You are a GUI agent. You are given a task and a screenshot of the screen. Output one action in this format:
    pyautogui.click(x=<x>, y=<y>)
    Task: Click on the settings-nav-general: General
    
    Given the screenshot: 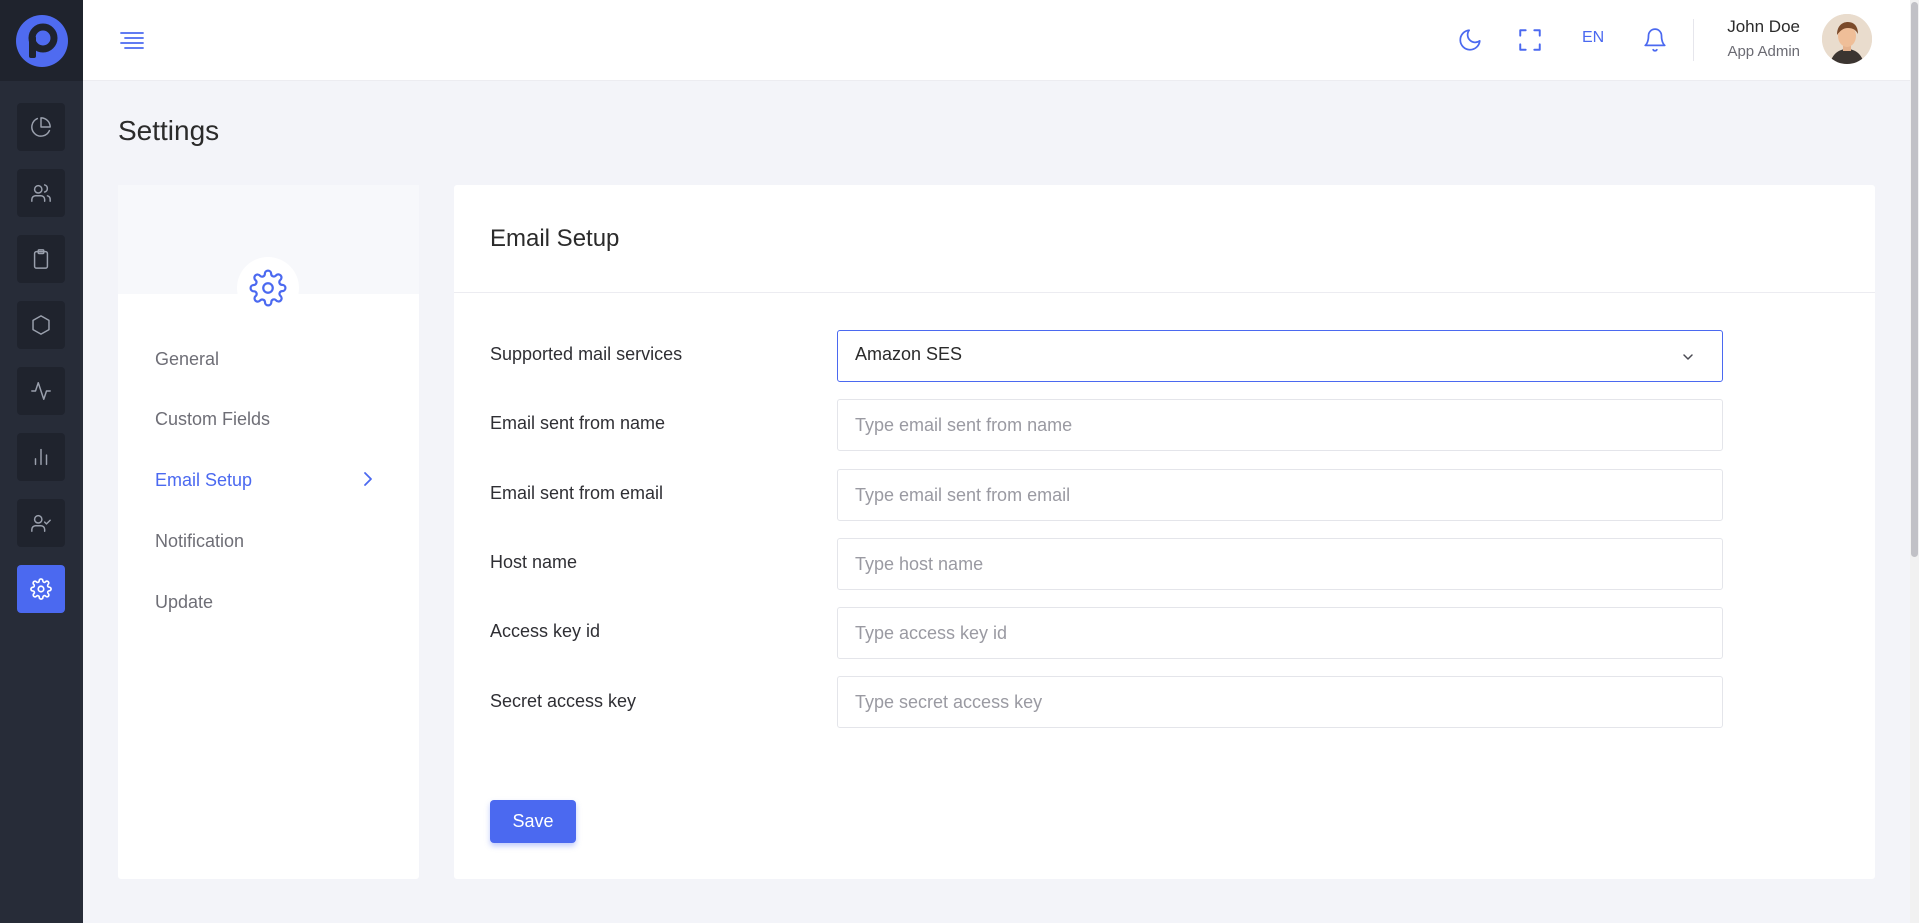 What is the action you would take?
    pyautogui.click(x=187, y=359)
    